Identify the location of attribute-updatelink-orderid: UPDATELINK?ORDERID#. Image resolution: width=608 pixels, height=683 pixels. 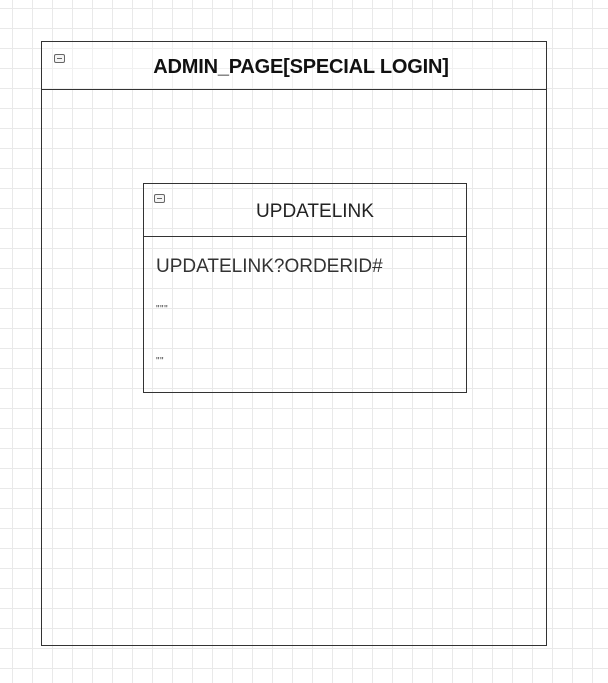
(269, 266).